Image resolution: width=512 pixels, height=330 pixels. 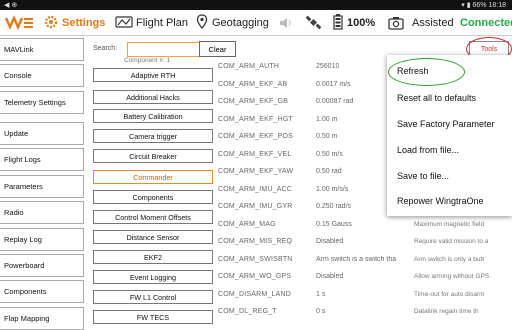 What do you see at coordinates (320, 311) in the screenshot?
I see `param-value: 0 s` at bounding box center [320, 311].